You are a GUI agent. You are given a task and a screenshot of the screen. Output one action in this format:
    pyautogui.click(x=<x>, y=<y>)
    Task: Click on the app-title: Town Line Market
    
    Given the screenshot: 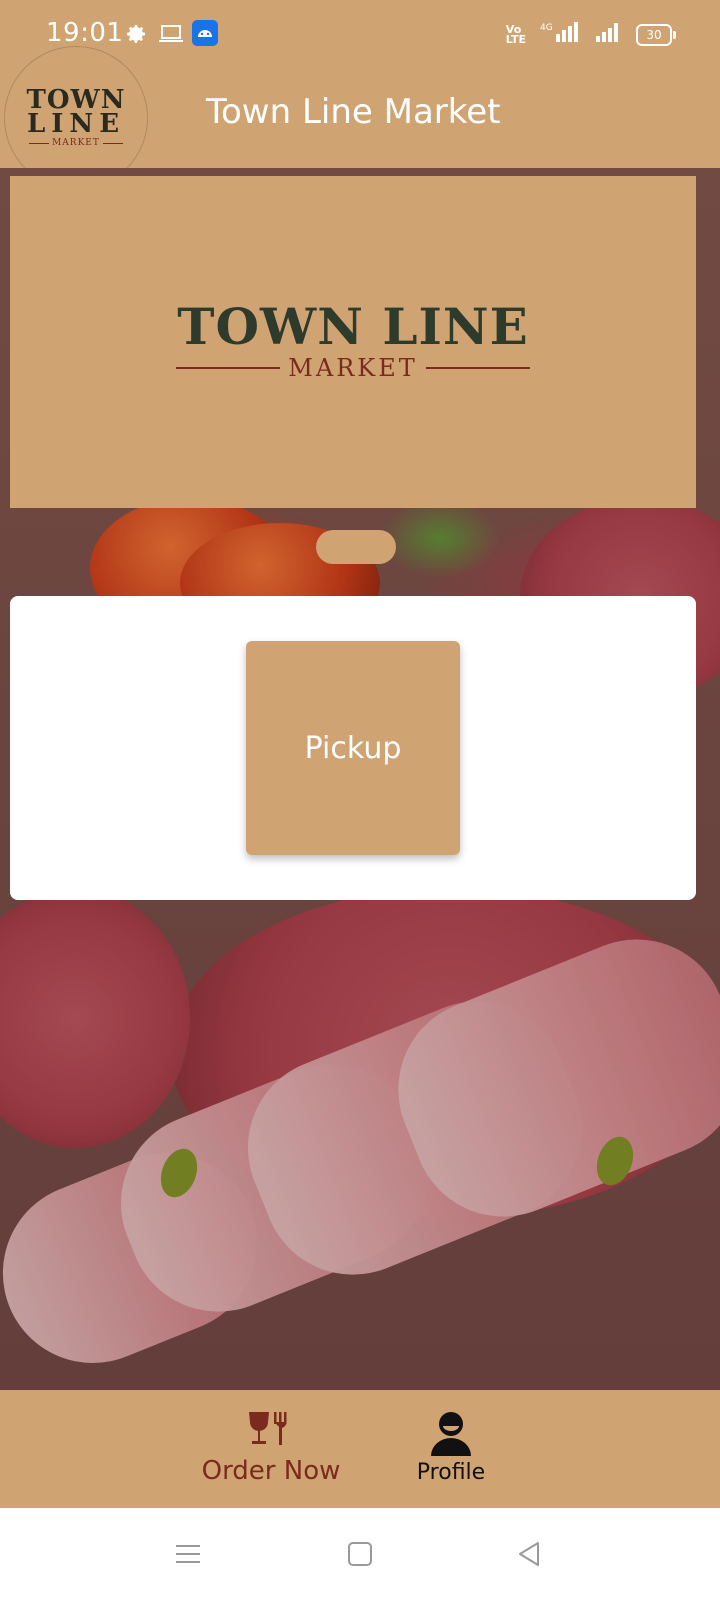 What is the action you would take?
    pyautogui.click(x=353, y=112)
    